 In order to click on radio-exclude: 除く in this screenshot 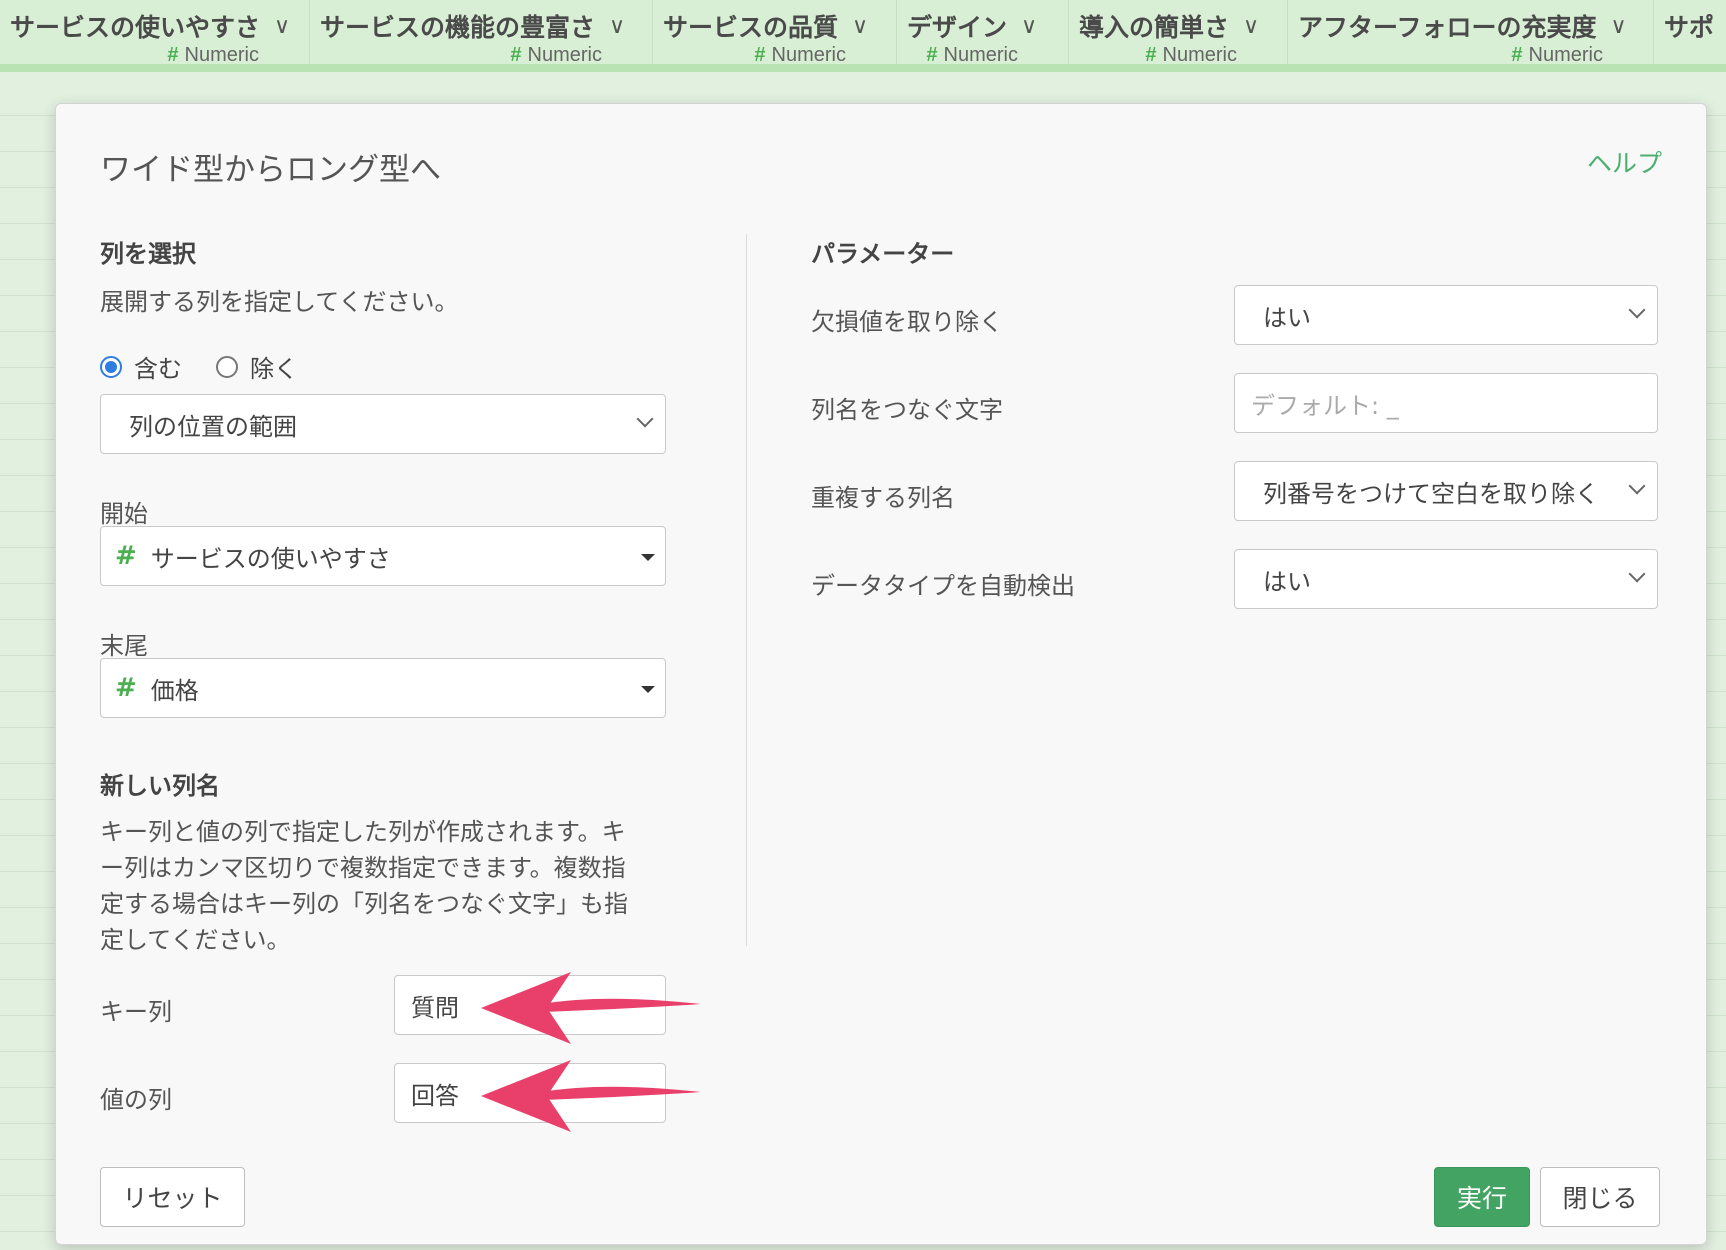, I will do `click(257, 366)`.